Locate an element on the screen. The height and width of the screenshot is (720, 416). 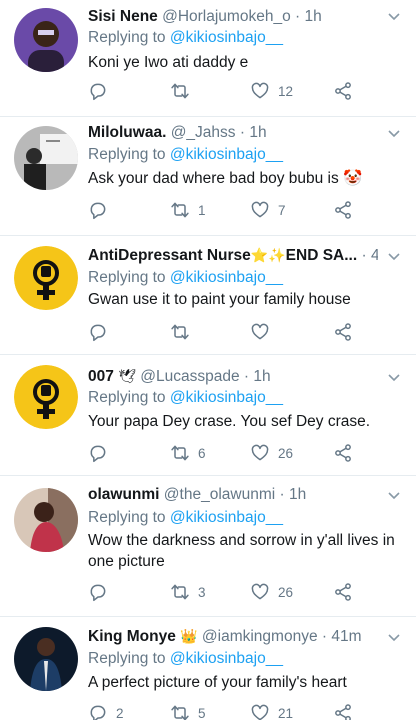
tweet-header: 007 🕊 @Lucasspade · 1h is located at coordinates (179, 376).